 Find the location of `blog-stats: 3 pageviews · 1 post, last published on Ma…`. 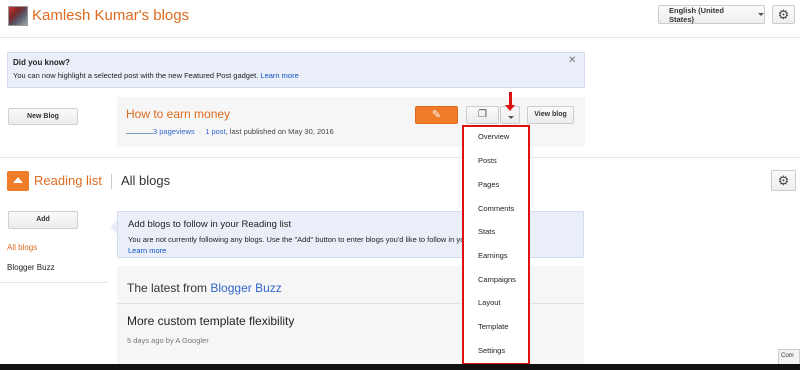

blog-stats: 3 pageviews · 1 post, last published on Ma… is located at coordinates (230, 131).